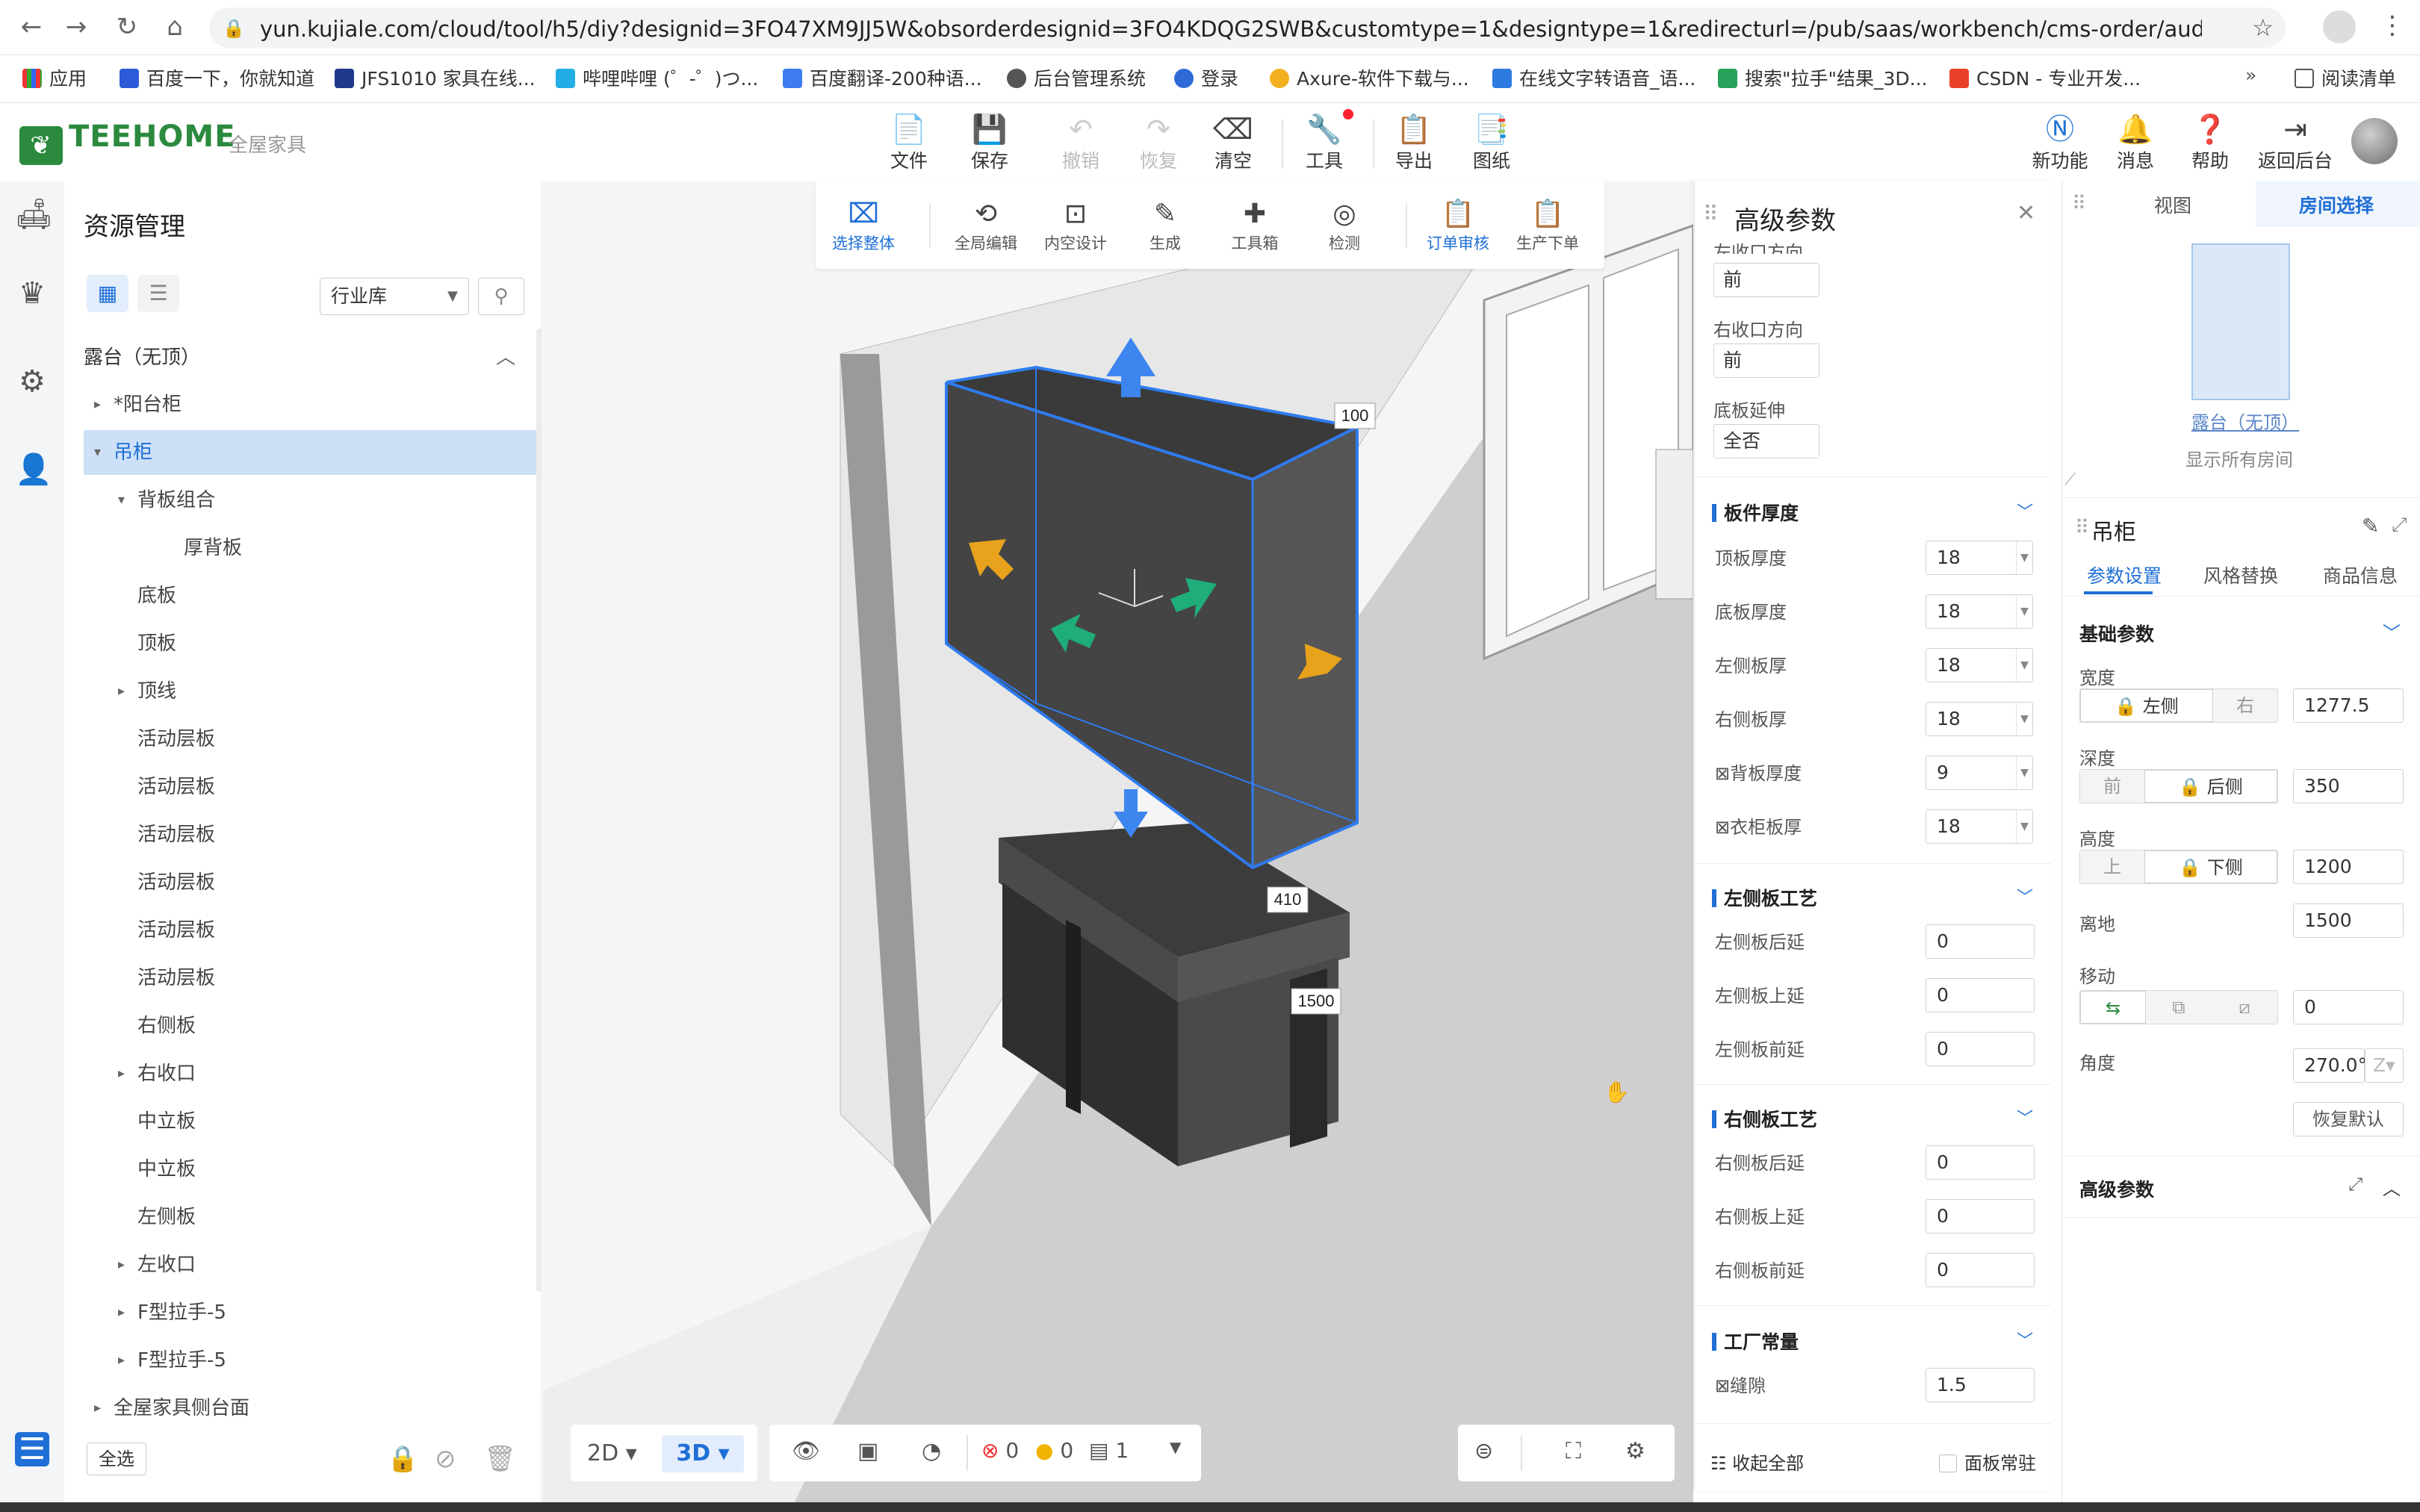 Image resolution: width=2420 pixels, height=1512 pixels. What do you see at coordinates (2244, 1007) in the screenshot?
I see `move-mode-mirror-icon: ⧄` at bounding box center [2244, 1007].